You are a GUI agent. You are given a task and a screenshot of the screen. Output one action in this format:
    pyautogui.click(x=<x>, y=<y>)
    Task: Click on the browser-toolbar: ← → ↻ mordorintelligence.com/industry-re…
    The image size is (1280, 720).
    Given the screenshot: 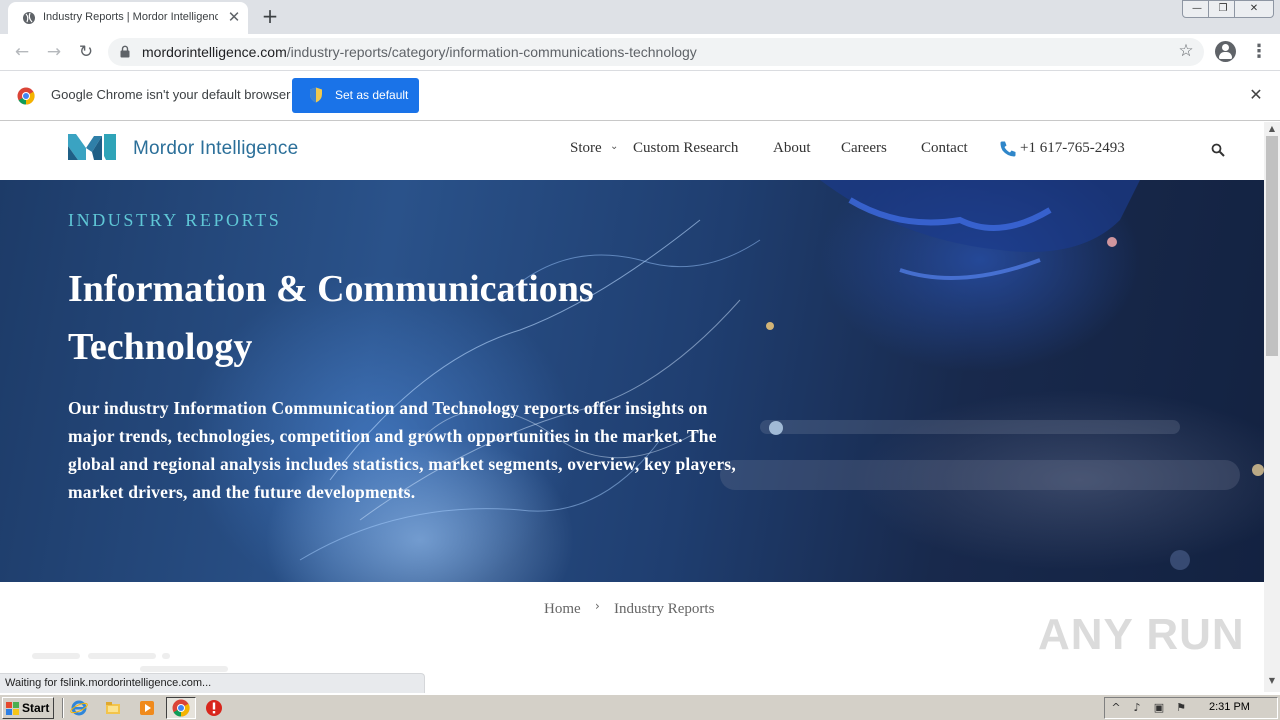 What is the action you would take?
    pyautogui.click(x=640, y=52)
    